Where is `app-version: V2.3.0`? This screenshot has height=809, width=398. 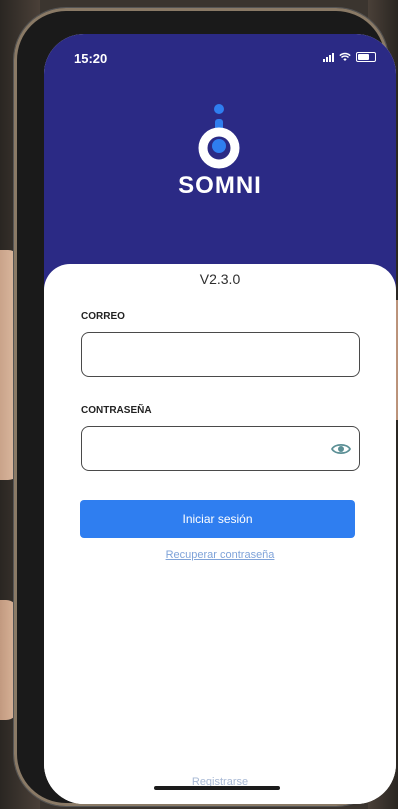 app-version: V2.3.0 is located at coordinates (220, 279).